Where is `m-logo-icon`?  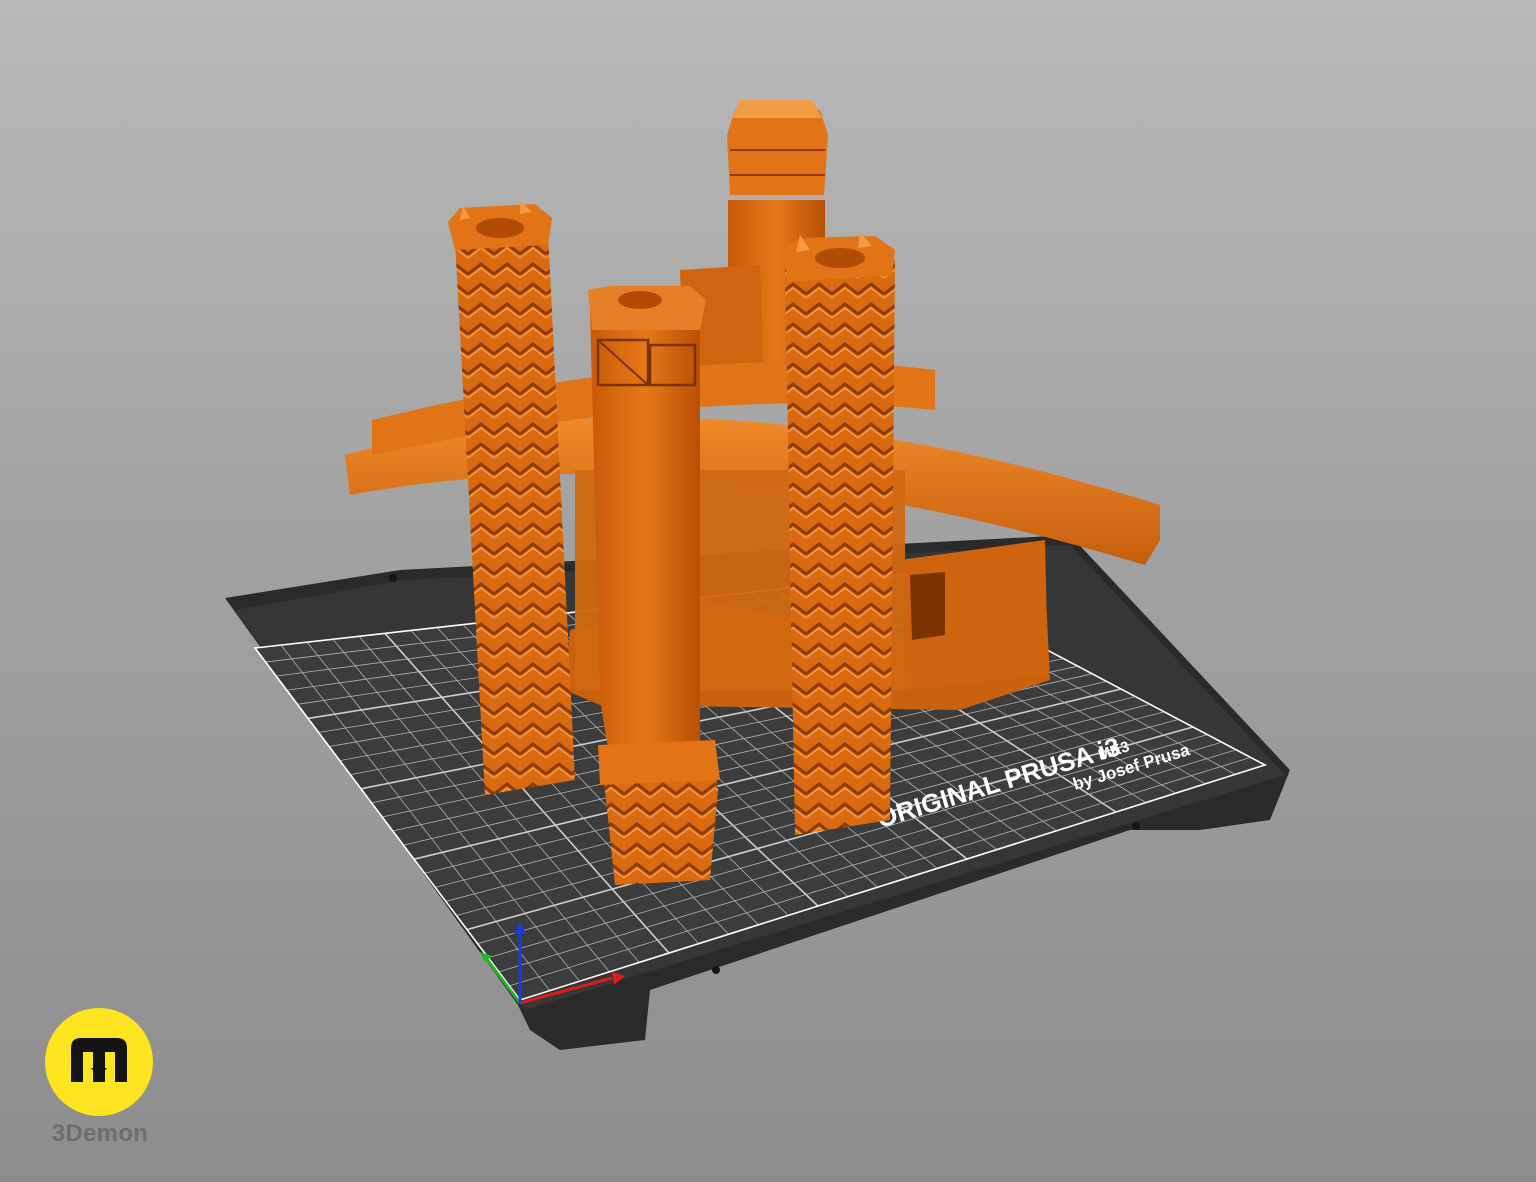
m-logo-icon is located at coordinates (99, 1060).